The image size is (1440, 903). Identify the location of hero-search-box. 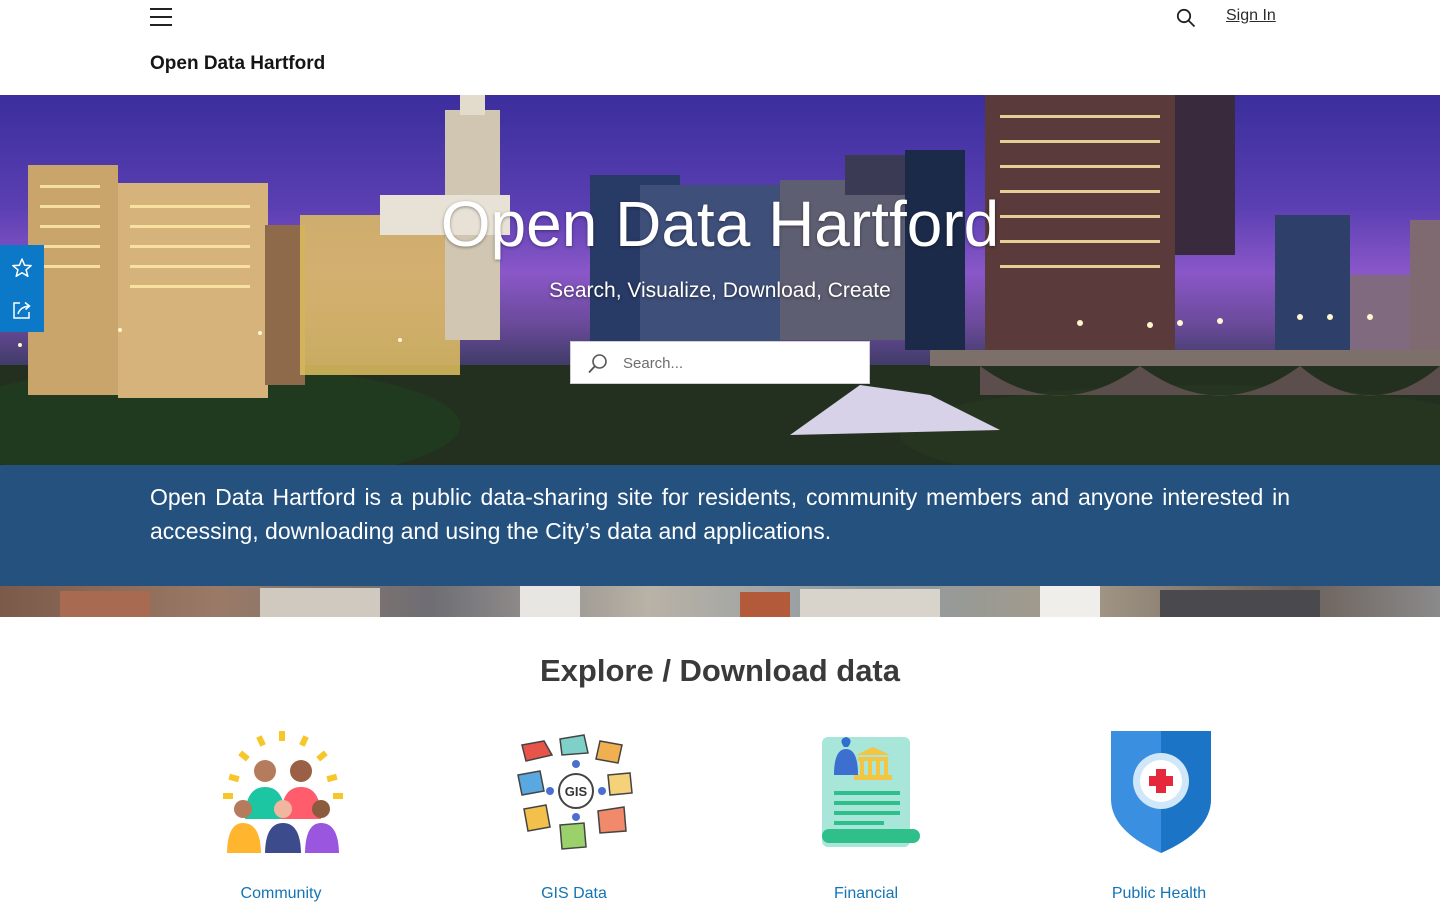
(720, 362).